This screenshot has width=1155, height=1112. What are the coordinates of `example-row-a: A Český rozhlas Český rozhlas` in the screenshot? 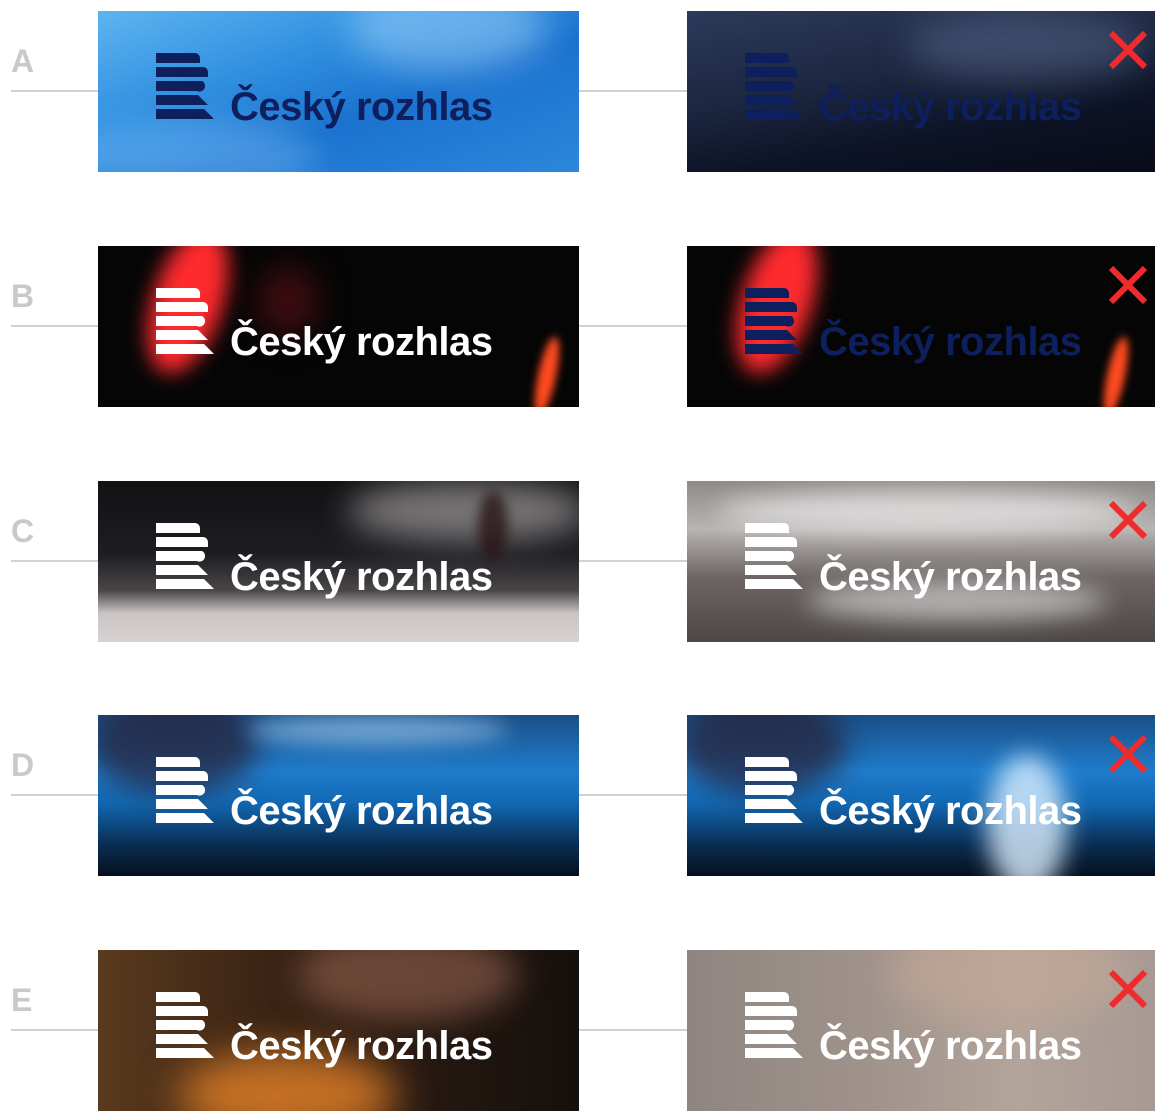 It's located at (577, 92).